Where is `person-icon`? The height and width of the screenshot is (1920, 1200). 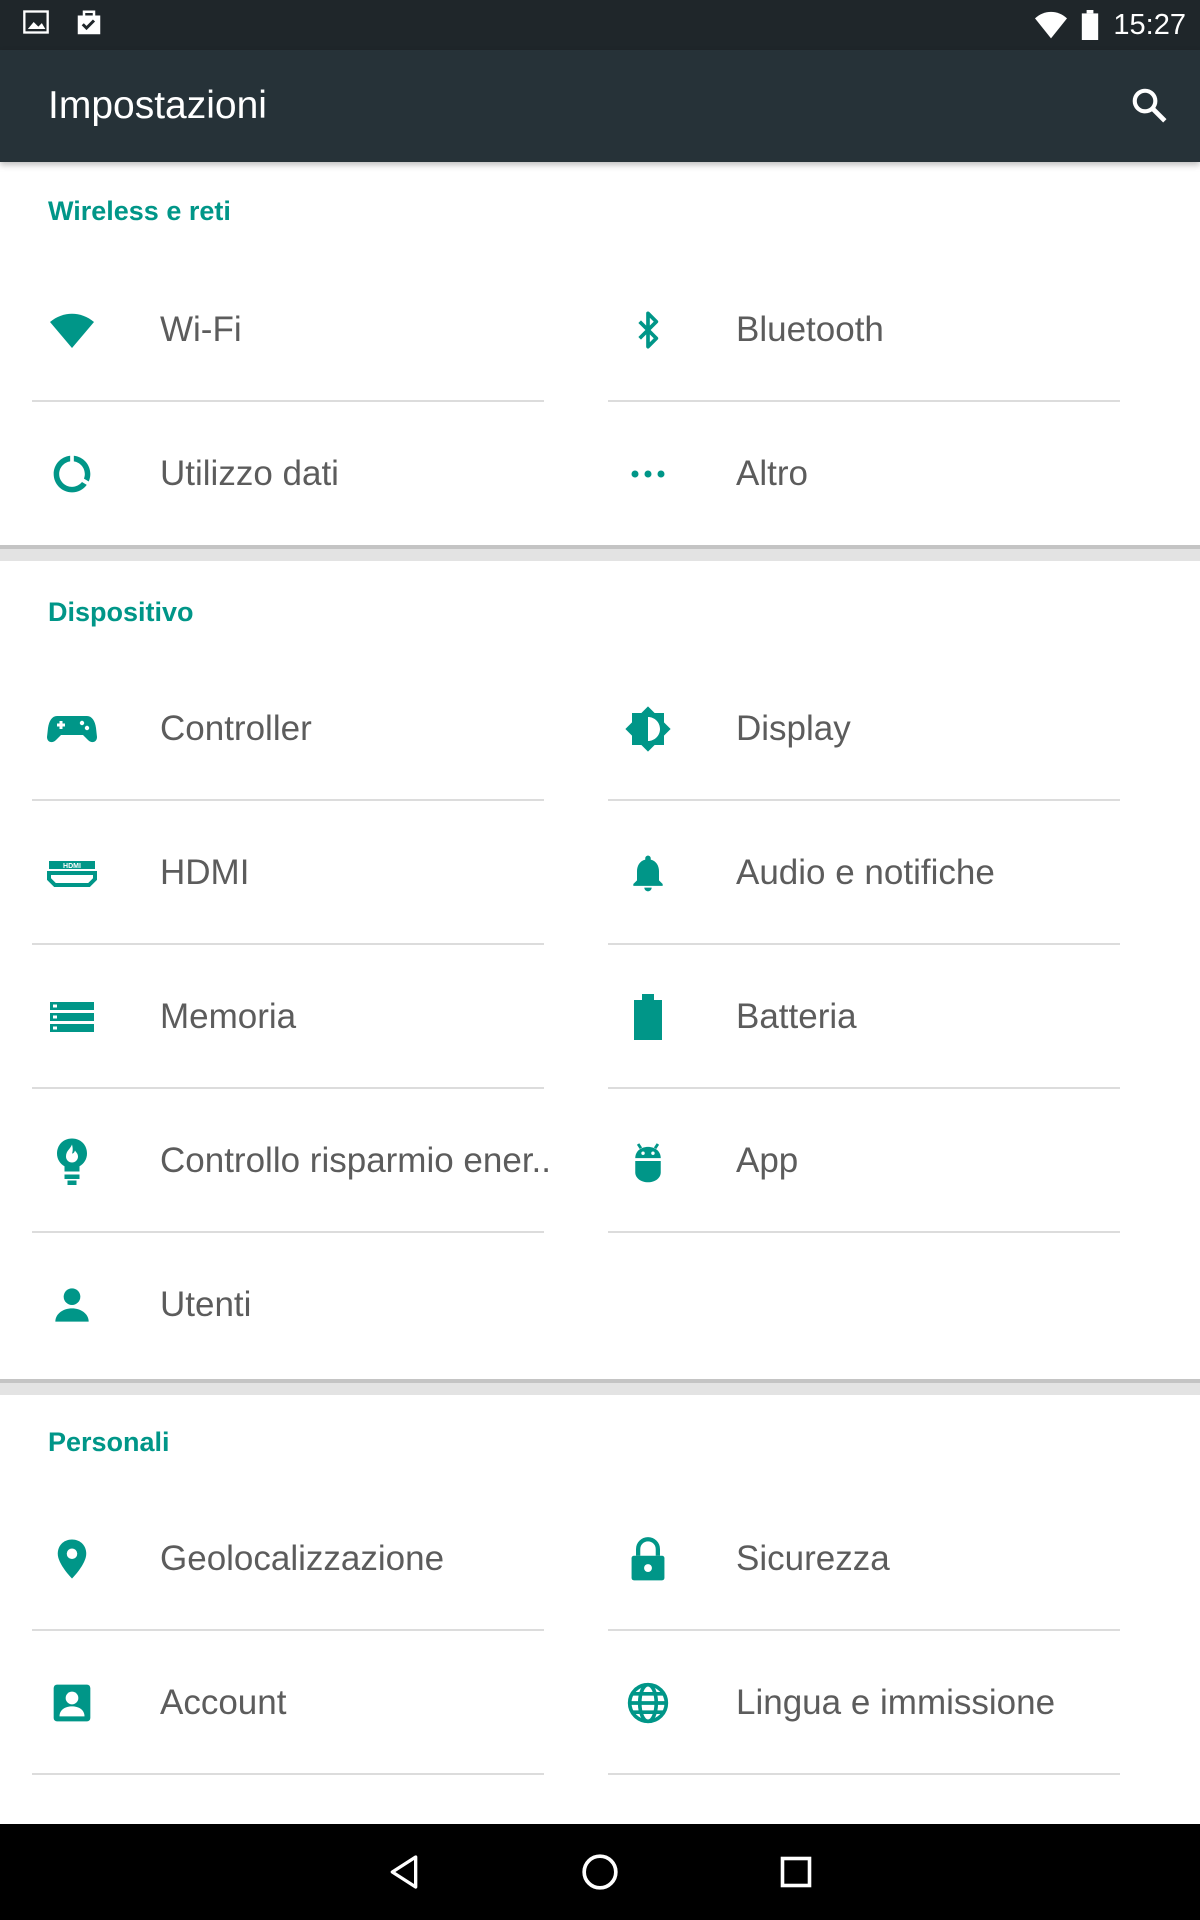
person-icon is located at coordinates (72, 1305).